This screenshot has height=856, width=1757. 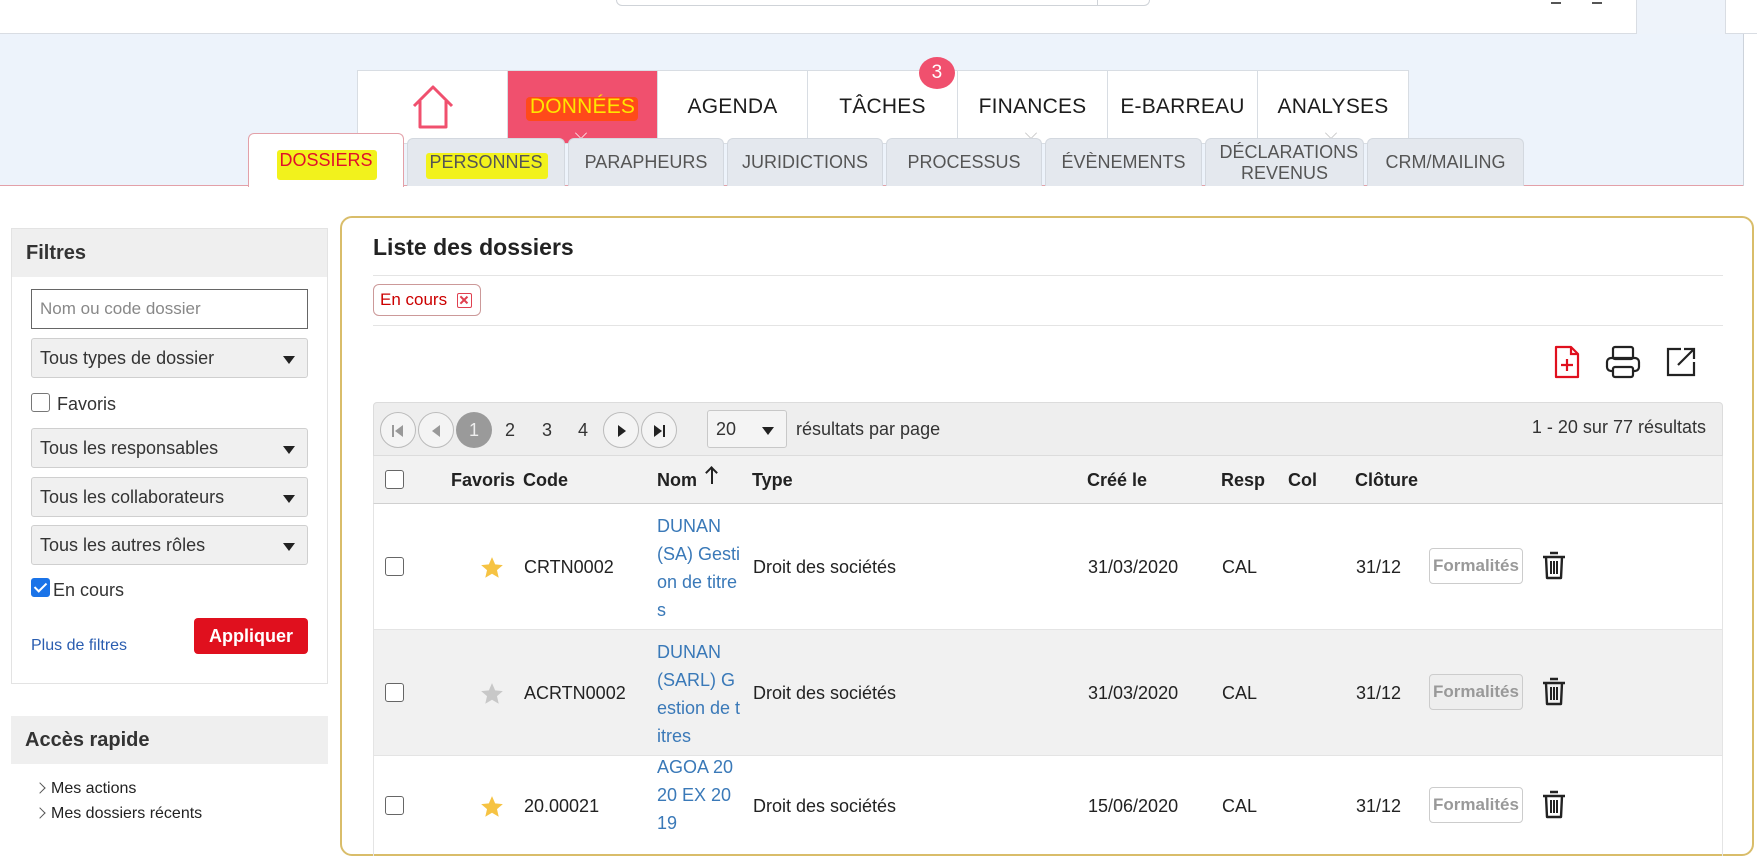 I want to click on column-type: Type, so click(x=772, y=480).